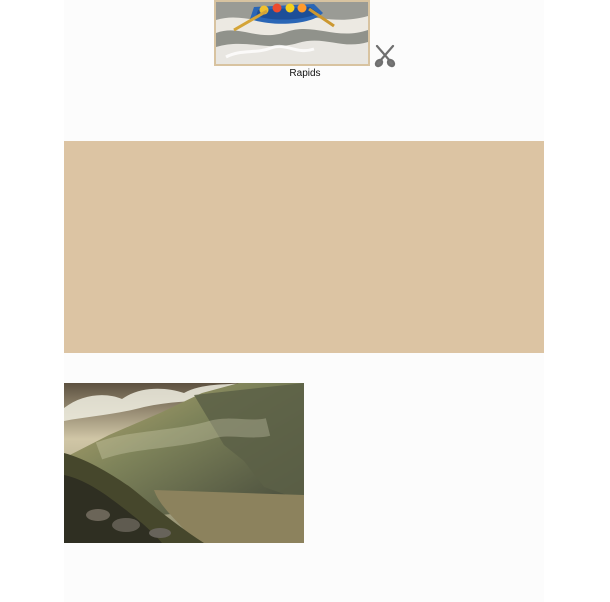 This screenshot has width=610, height=602. Describe the element at coordinates (385, 55) in the screenshot. I see `crossed-paddles-icon` at that location.